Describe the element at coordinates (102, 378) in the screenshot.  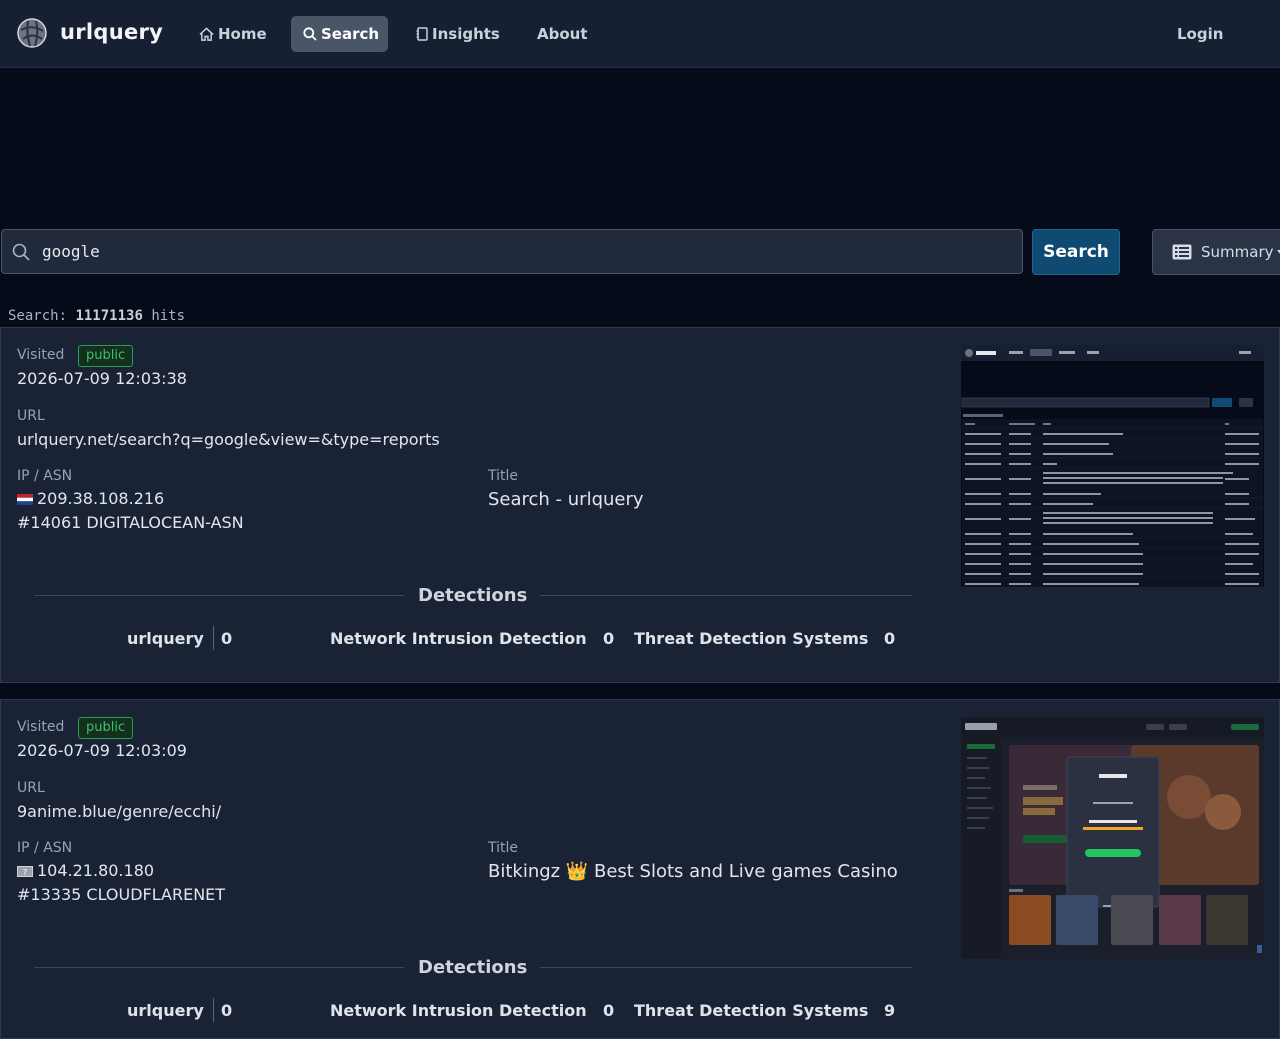
I see `visited-date: 2026-07-09 12:03:38` at that location.